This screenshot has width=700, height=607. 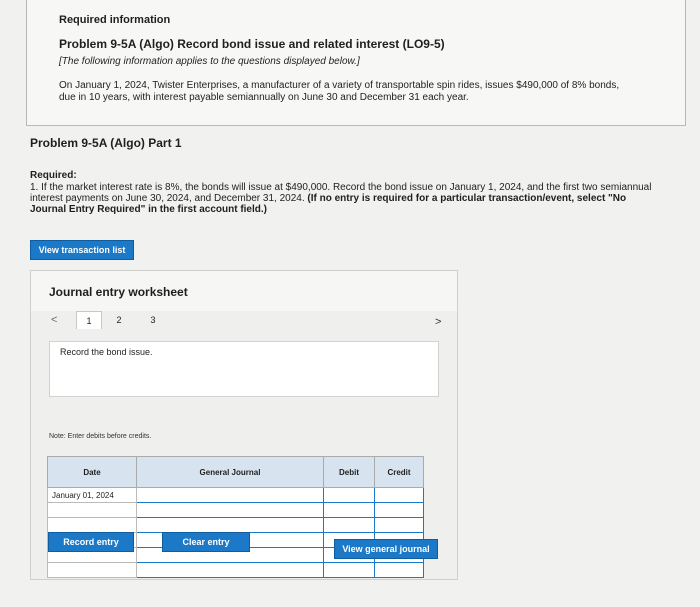 What do you see at coordinates (206, 542) in the screenshot?
I see `clear-entry-button: Clear entry` at bounding box center [206, 542].